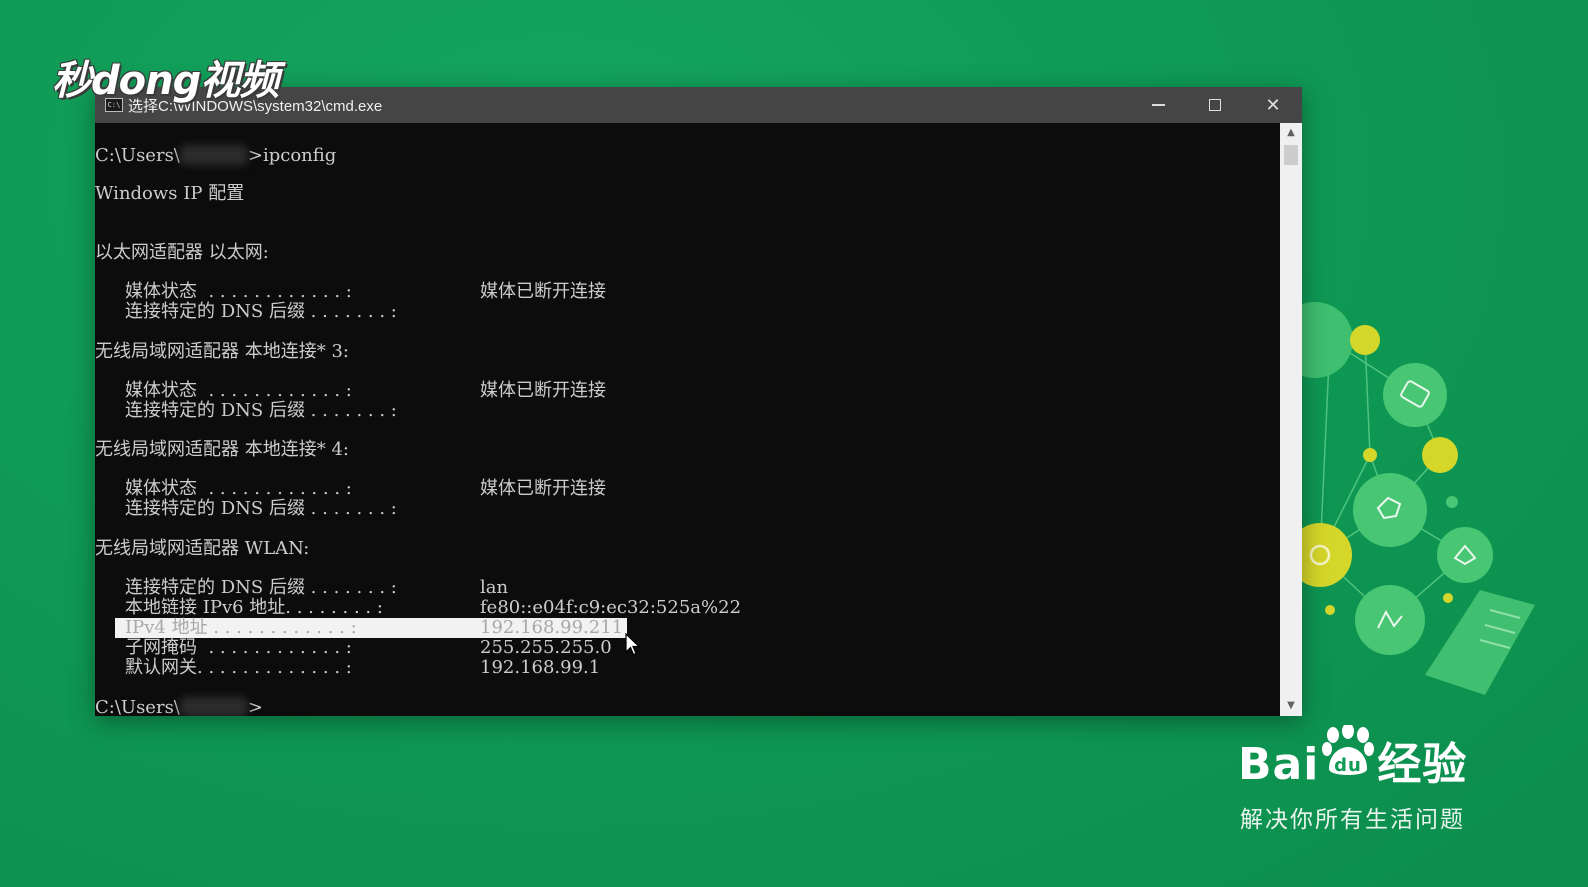 The width and height of the screenshot is (1588, 887). What do you see at coordinates (1279, 764) in the screenshot?
I see `baidu-logo-text: Bai` at bounding box center [1279, 764].